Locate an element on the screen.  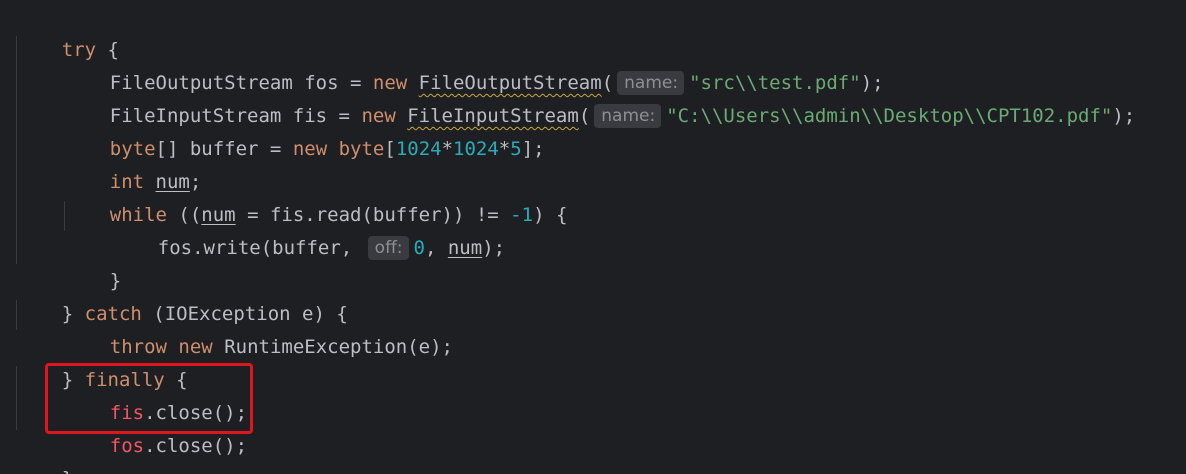
code-line-9: } catch (IOException e) { is located at coordinates (182, 295).